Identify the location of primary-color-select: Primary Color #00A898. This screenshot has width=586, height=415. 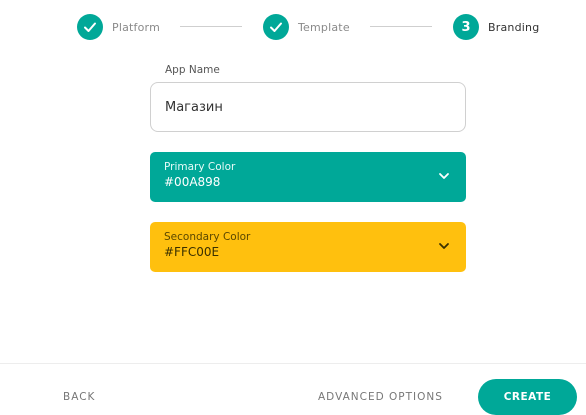
(308, 177).